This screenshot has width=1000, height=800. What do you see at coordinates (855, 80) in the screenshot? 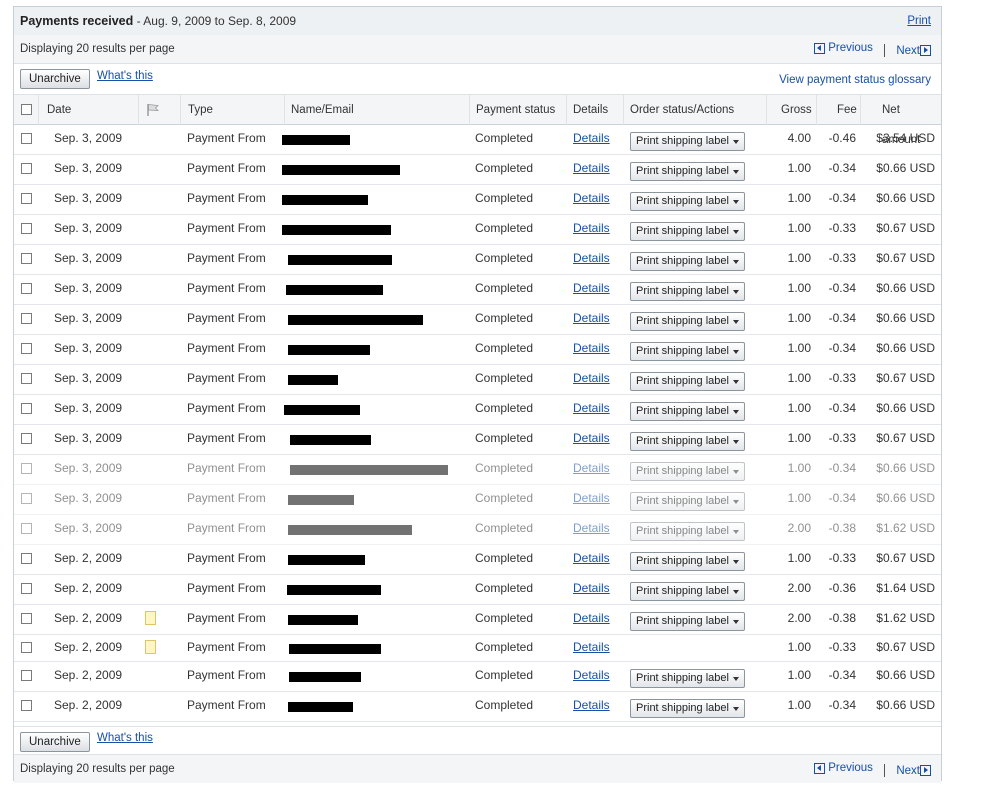
I see `payment-status-glossary-link: View payment status glossary` at bounding box center [855, 80].